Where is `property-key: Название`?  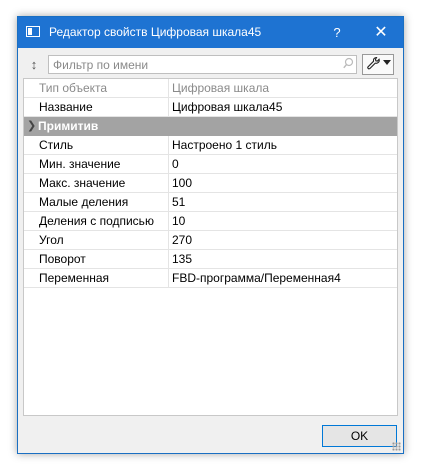 property-key: Название is located at coordinates (96, 107).